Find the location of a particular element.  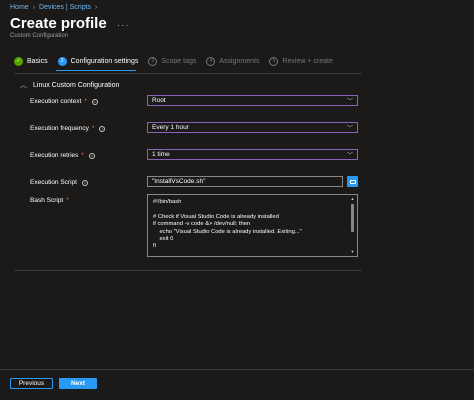

script-filename: "InstallVsCode.sh" is located at coordinates (179, 181).